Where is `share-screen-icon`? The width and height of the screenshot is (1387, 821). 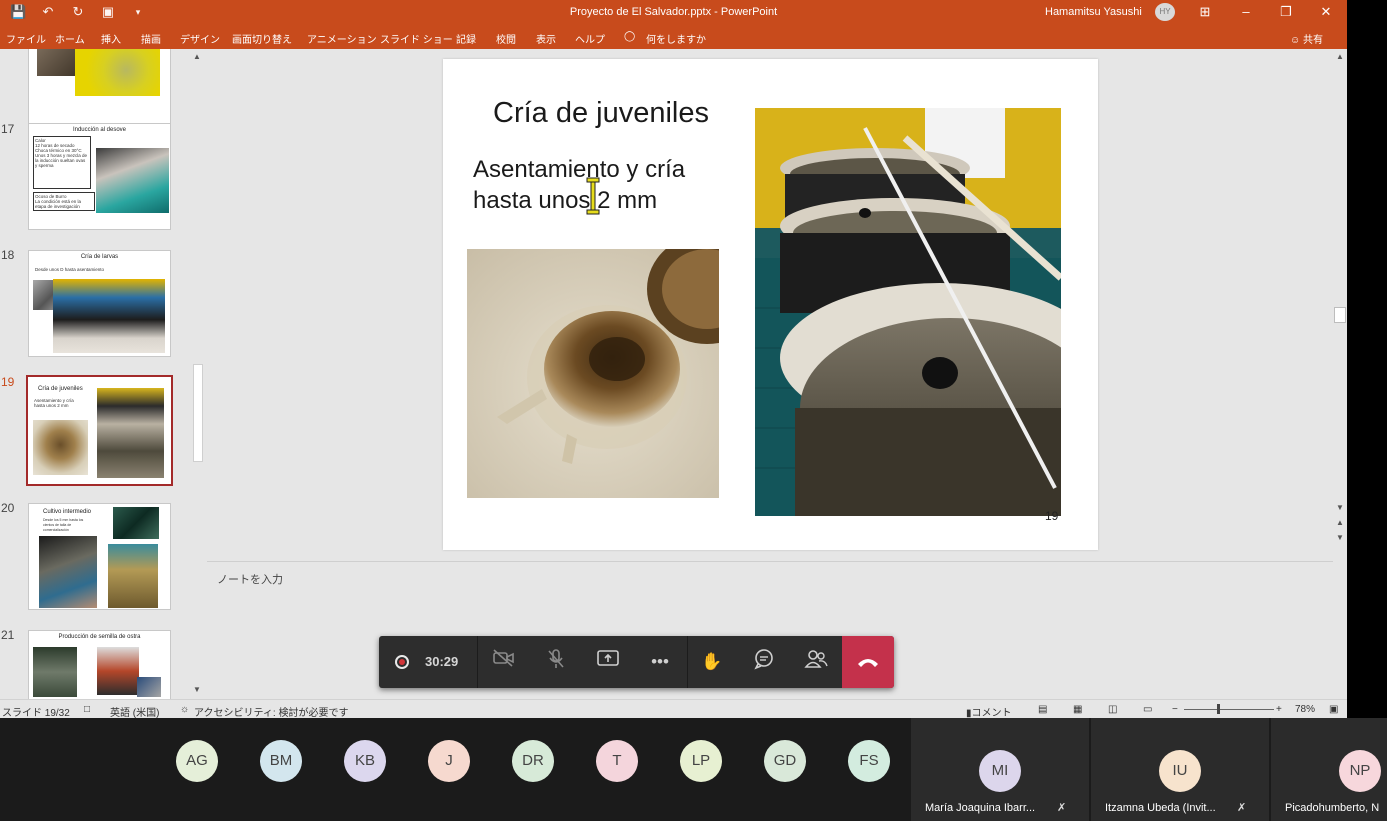 share-screen-icon is located at coordinates (608, 658).